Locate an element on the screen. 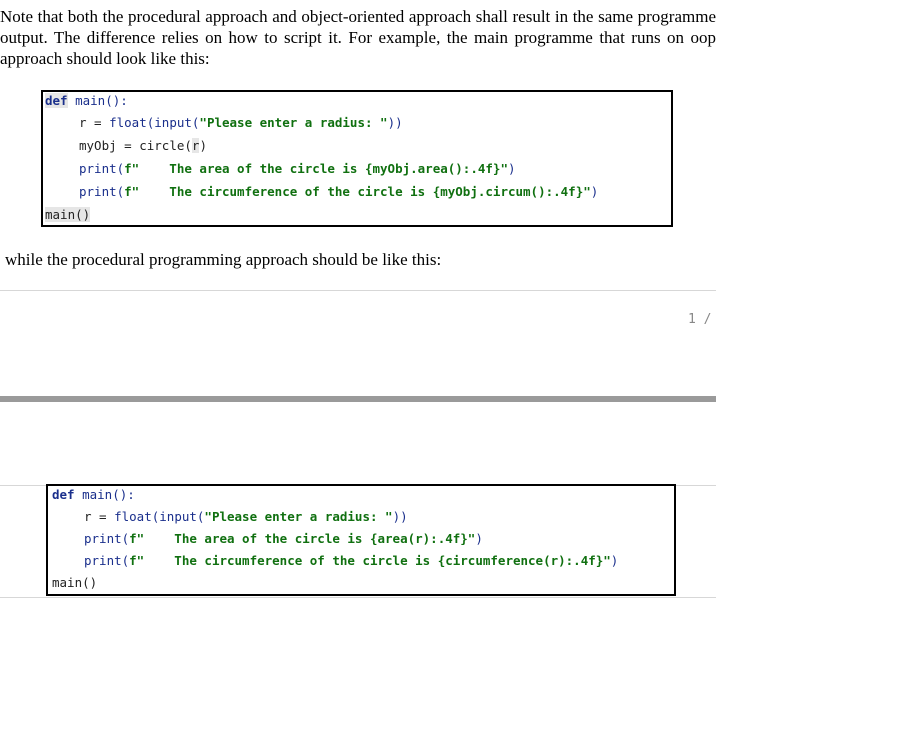 The image size is (908, 751). page-separator is located at coordinates (358, 399).